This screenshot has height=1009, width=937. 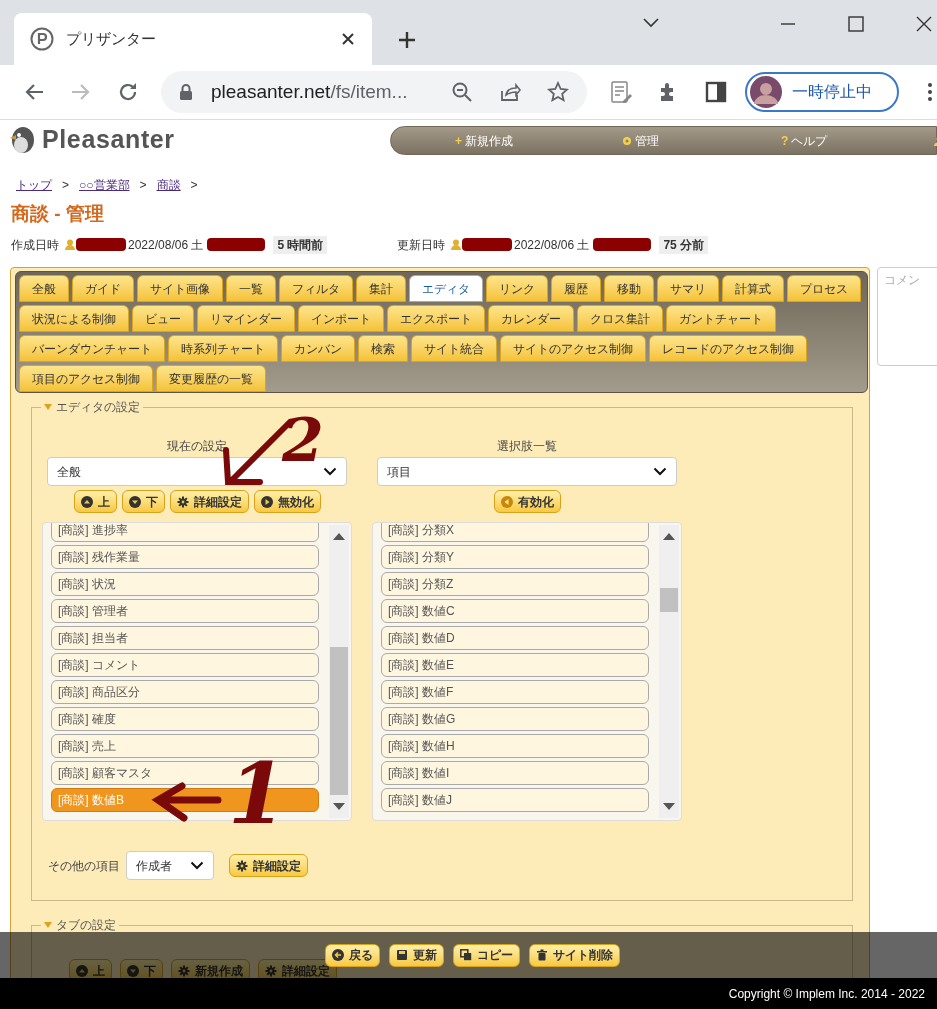 What do you see at coordinates (44, 288) in the screenshot?
I see `tab: 全般` at bounding box center [44, 288].